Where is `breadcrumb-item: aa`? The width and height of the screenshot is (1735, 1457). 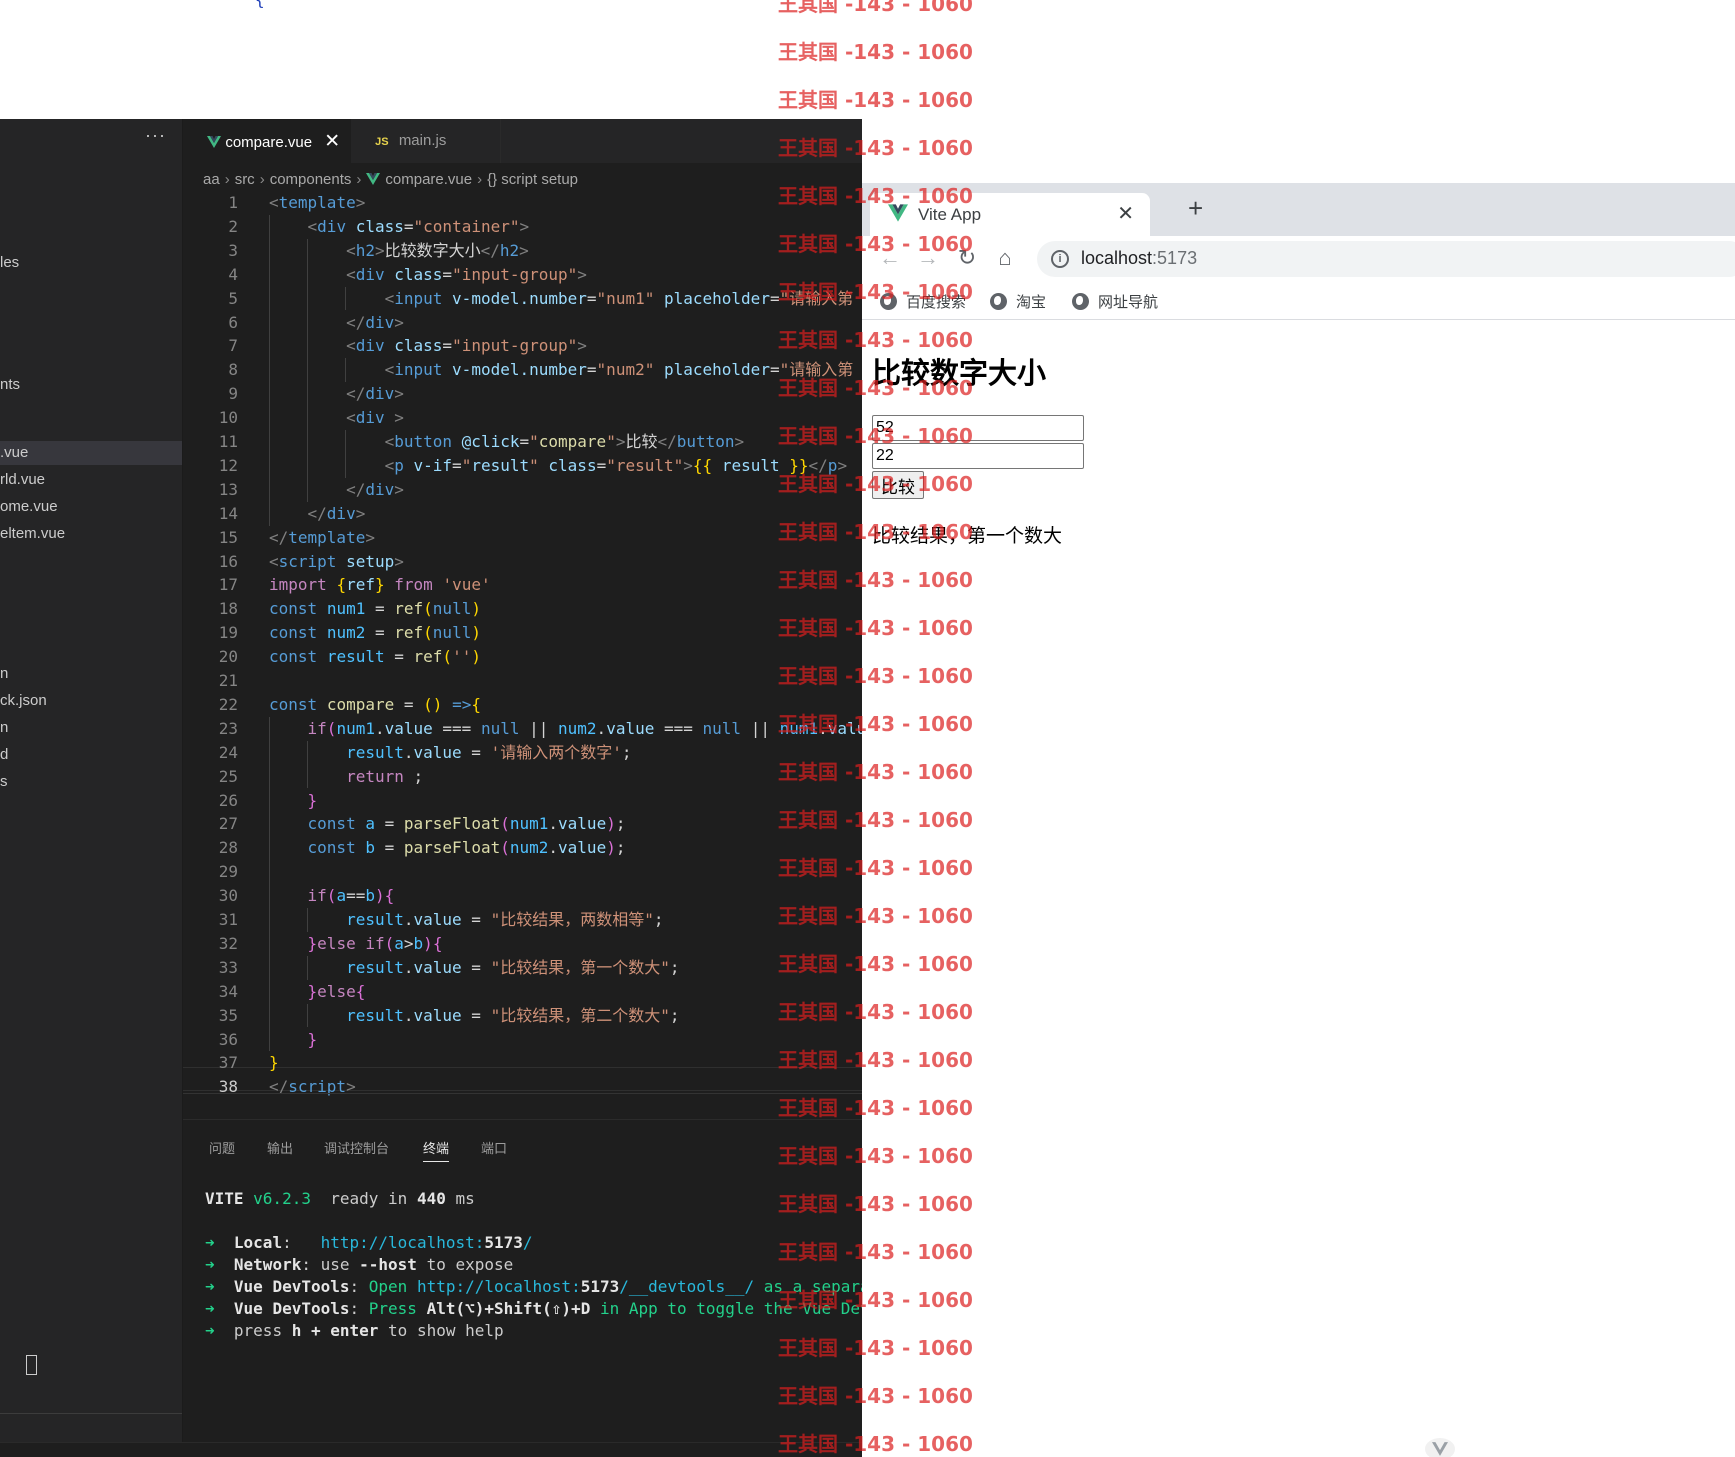
breadcrumb-item: aa is located at coordinates (211, 179).